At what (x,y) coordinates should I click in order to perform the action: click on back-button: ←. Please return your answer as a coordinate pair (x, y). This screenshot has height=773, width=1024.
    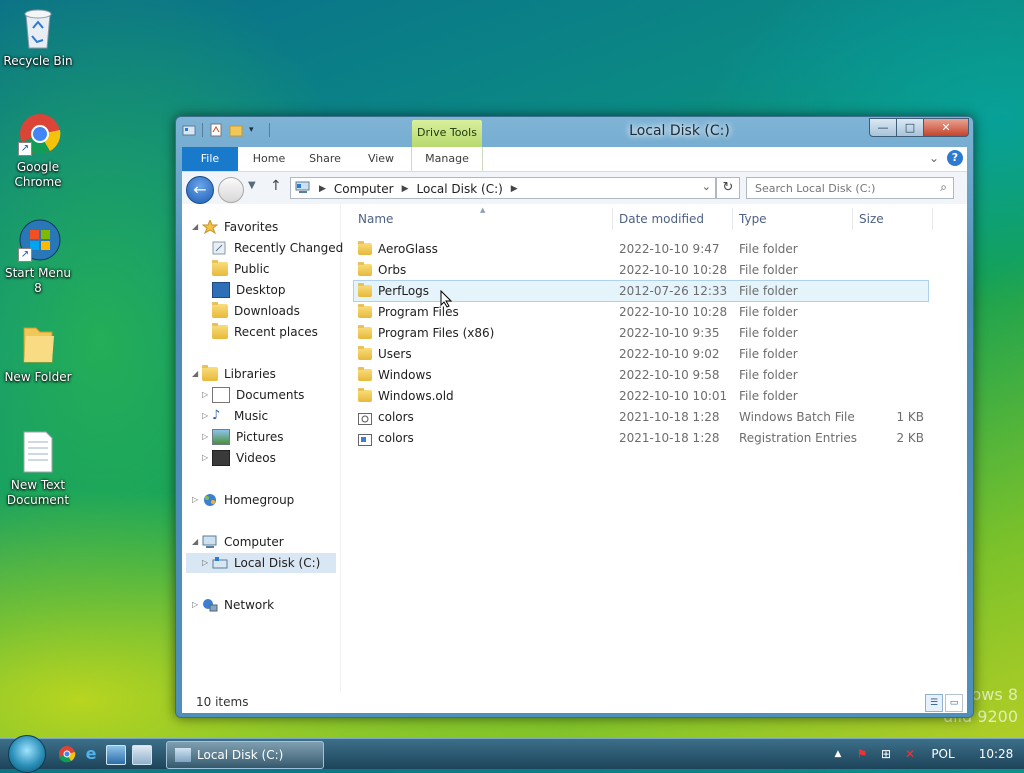
    Looking at the image, I should click on (200, 190).